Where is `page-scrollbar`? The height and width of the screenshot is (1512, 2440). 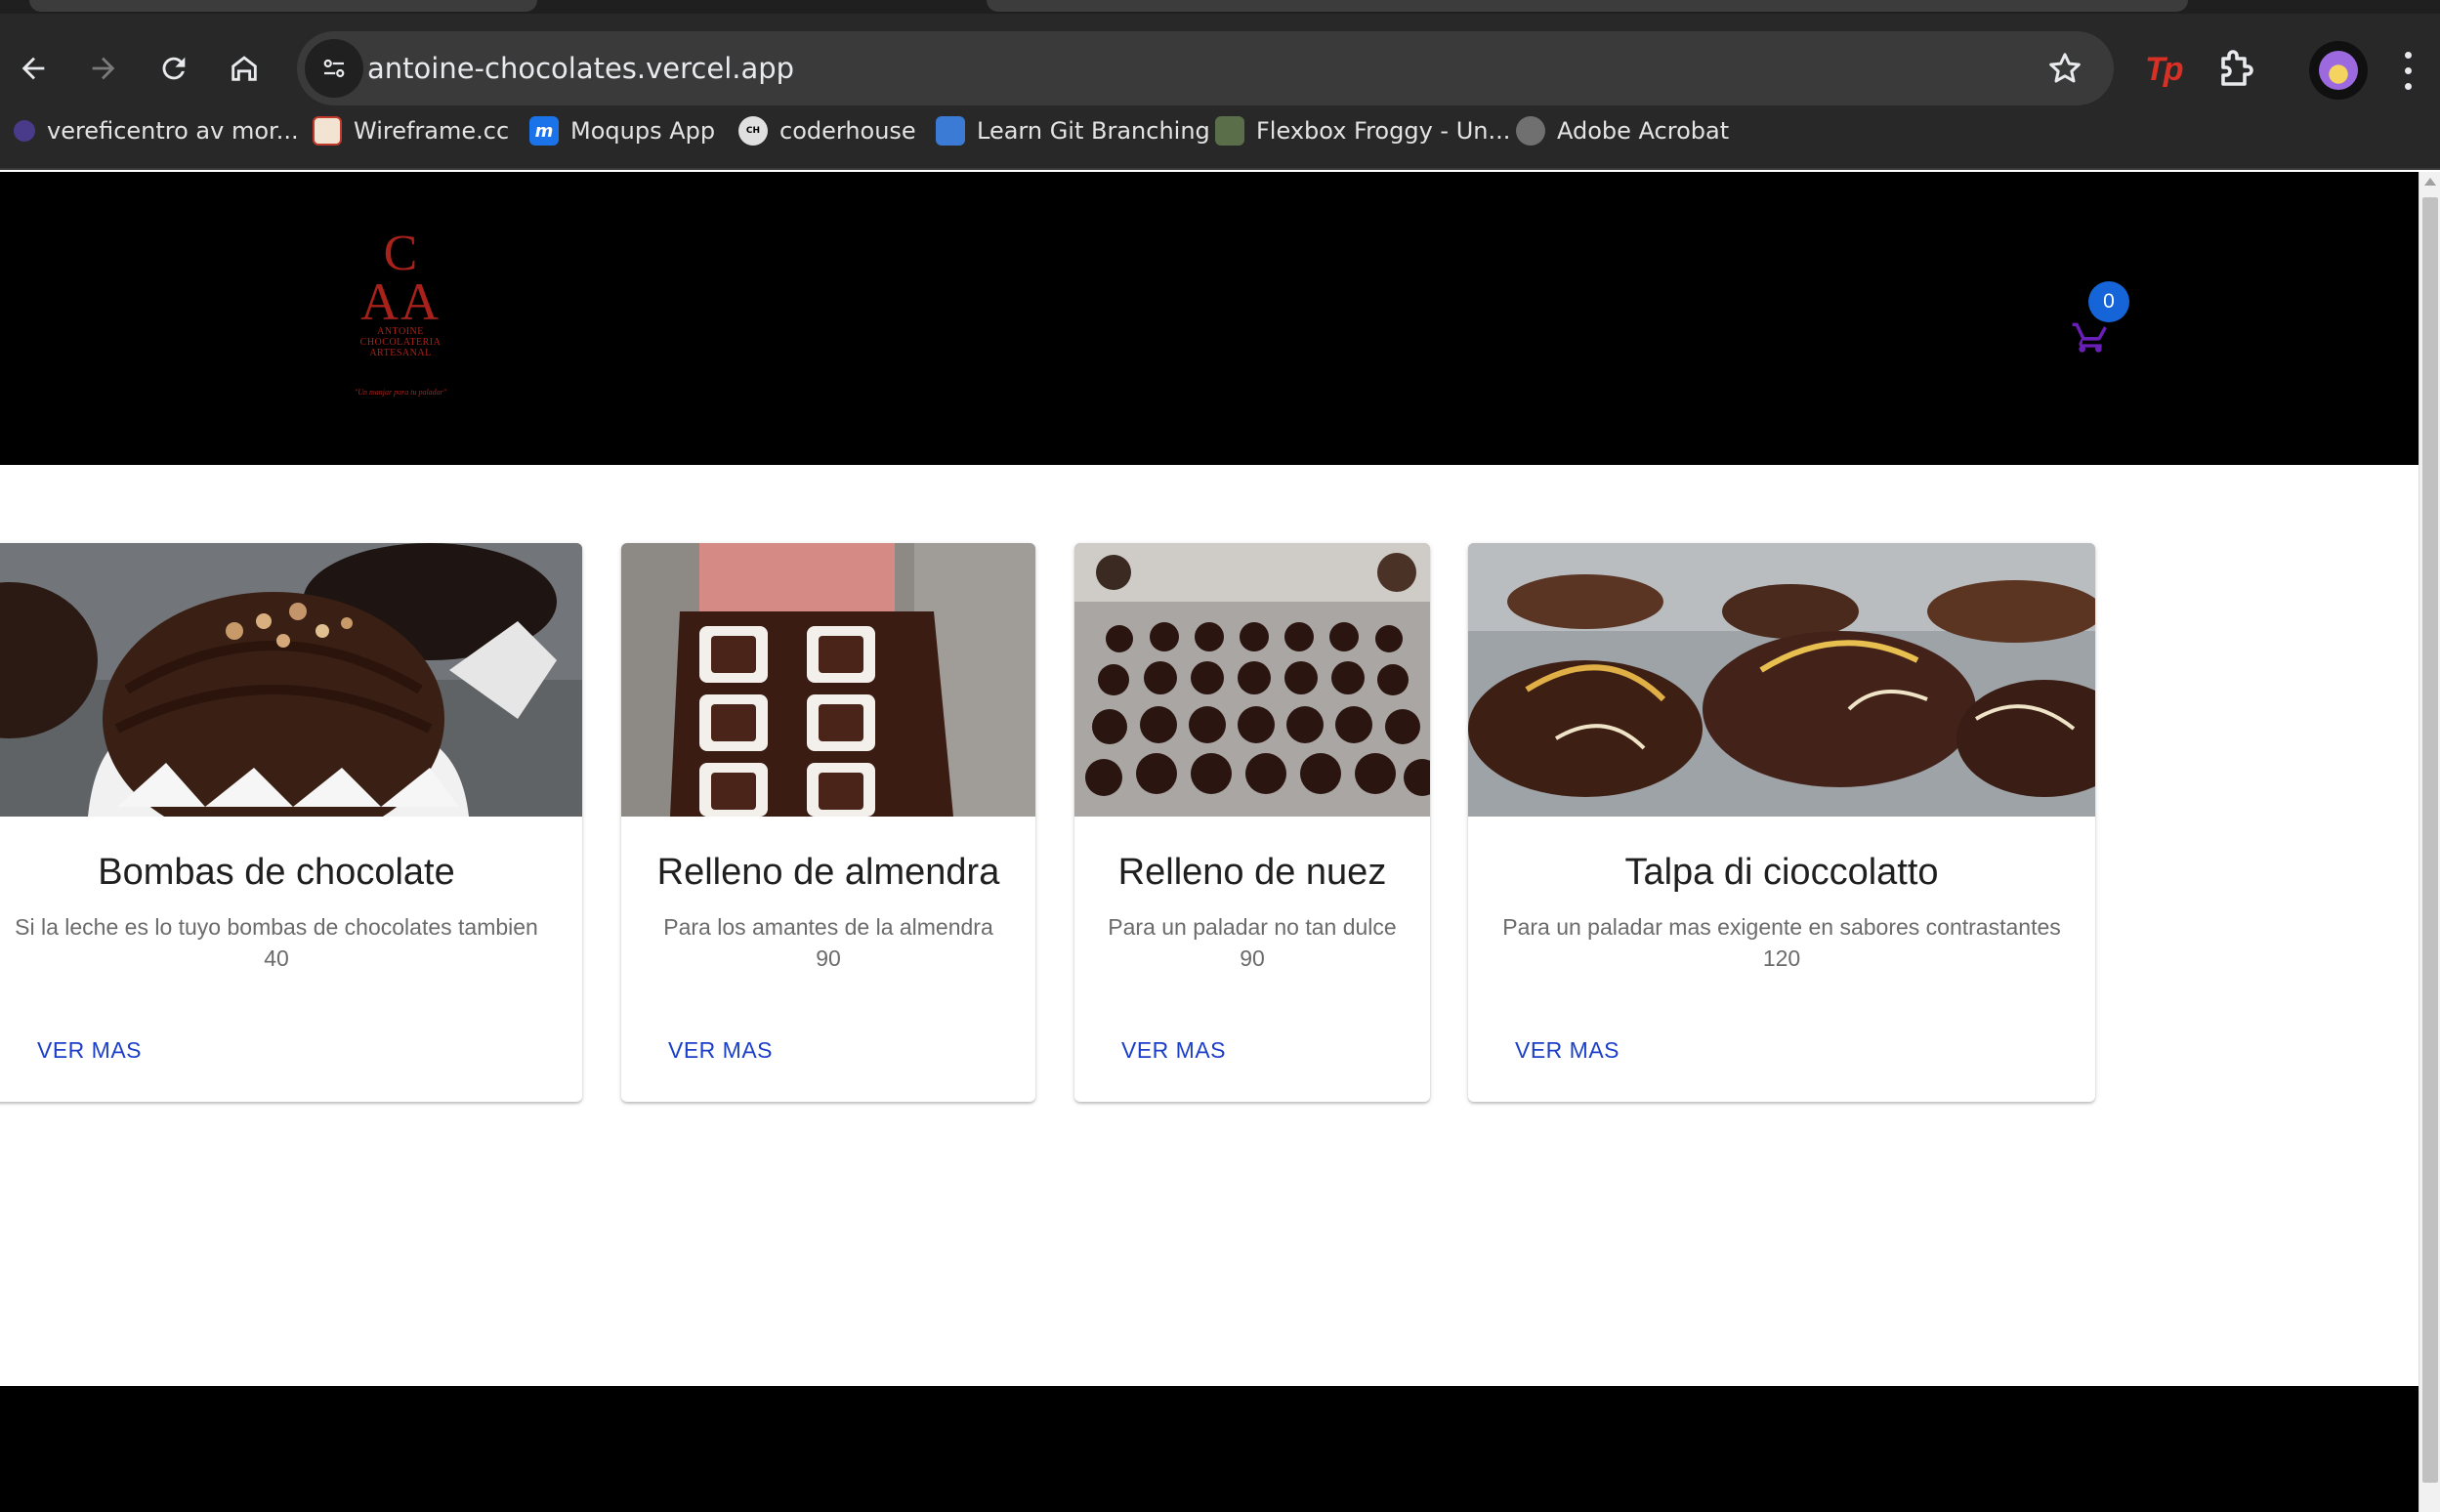 page-scrollbar is located at coordinates (2429, 842).